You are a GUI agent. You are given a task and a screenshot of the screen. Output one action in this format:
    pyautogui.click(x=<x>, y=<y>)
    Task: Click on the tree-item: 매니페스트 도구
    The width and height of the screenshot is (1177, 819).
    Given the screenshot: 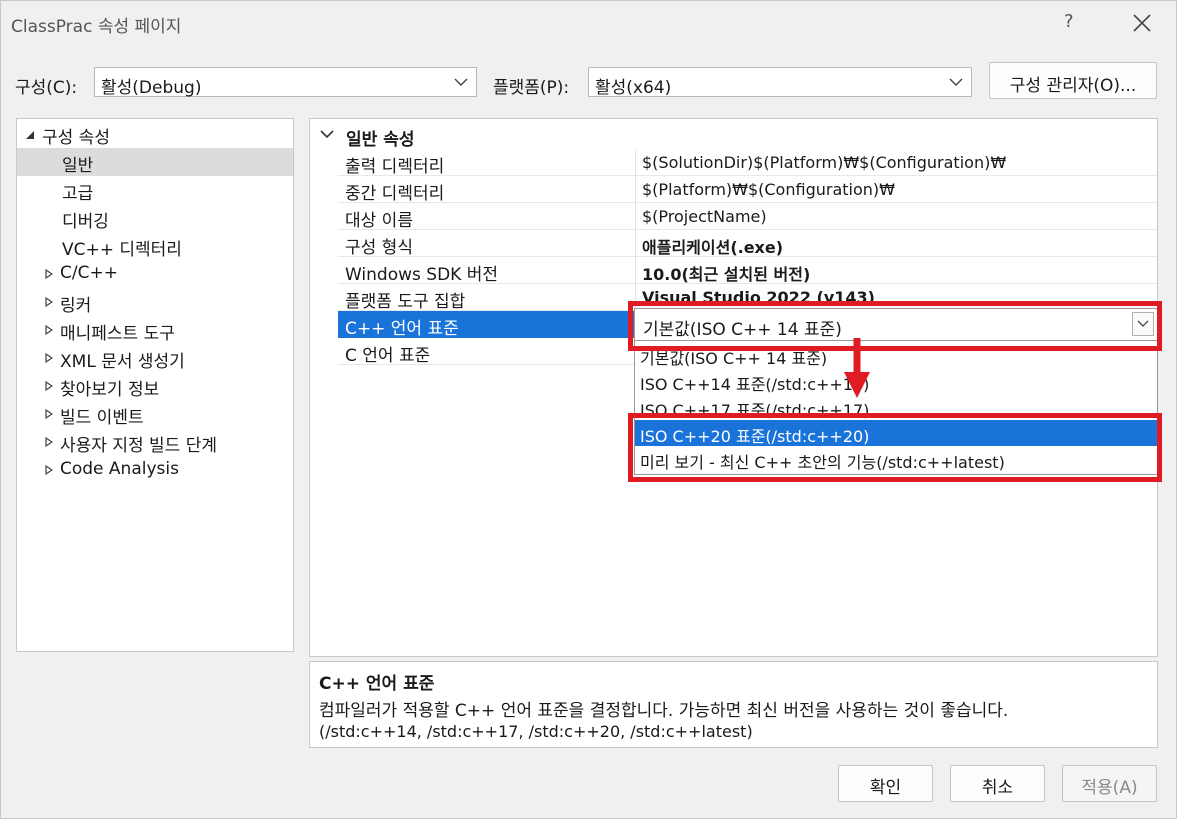 What is the action you would take?
    pyautogui.click(x=155, y=330)
    